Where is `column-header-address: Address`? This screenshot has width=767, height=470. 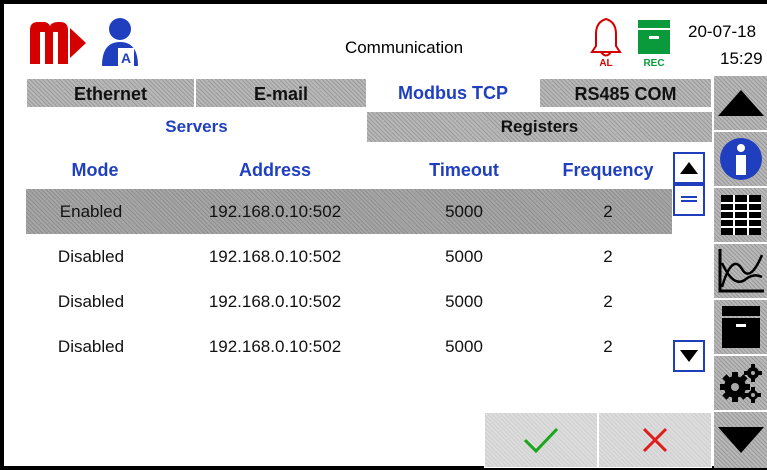
column-header-address: Address is located at coordinates (275, 170).